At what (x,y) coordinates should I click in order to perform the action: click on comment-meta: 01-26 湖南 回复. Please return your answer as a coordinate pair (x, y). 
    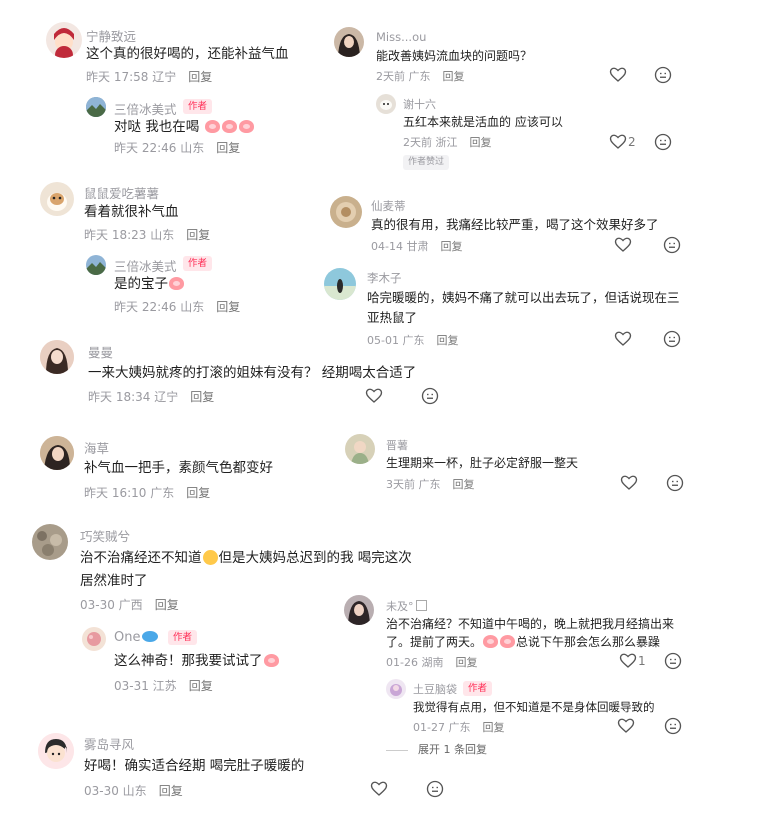
    Looking at the image, I should click on (432, 662).